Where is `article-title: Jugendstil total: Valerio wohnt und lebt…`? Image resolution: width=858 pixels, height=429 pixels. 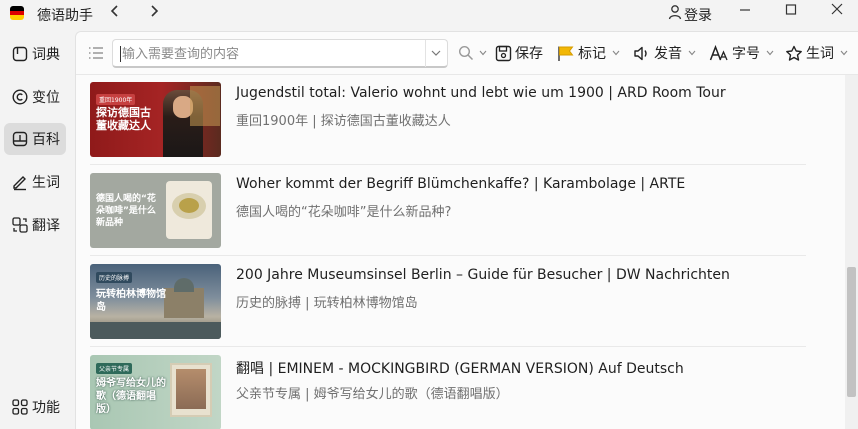 article-title: Jugendstil total: Valerio wohnt und lebt… is located at coordinates (481, 93).